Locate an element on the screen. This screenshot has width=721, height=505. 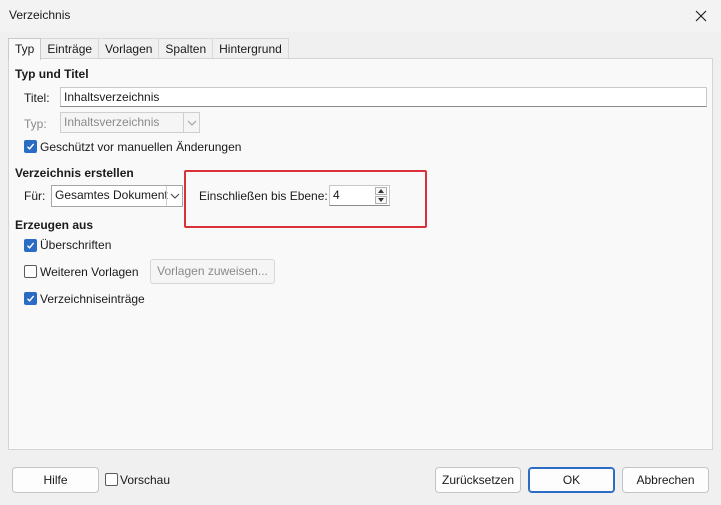
create-index-heading: Verzeichnis erstellen is located at coordinates (74, 173).